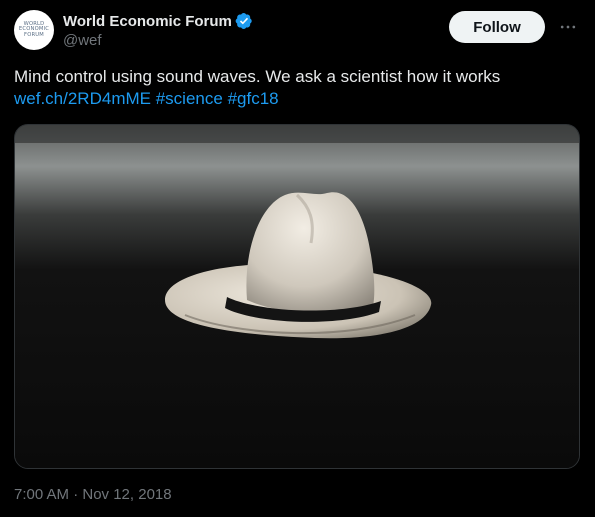 The height and width of the screenshot is (517, 595). What do you see at coordinates (147, 21) in the screenshot?
I see `display-name: World Economic Forum` at bounding box center [147, 21].